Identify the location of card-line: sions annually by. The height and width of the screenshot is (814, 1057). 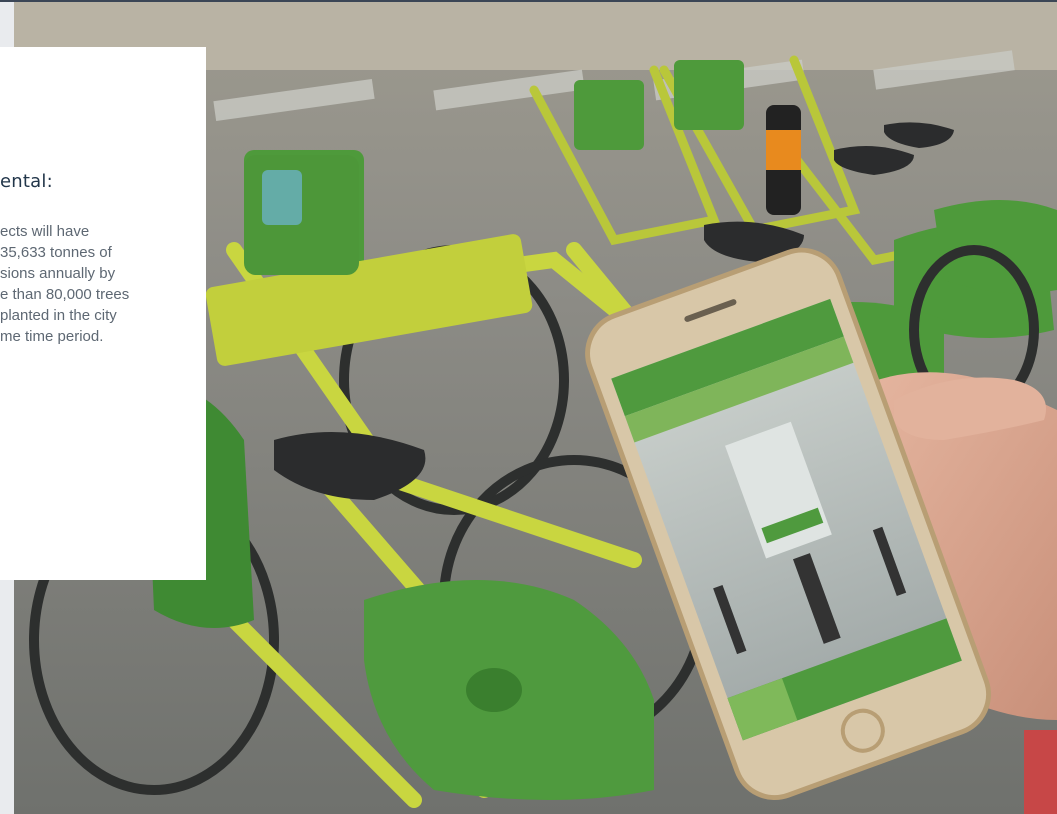
(58, 273).